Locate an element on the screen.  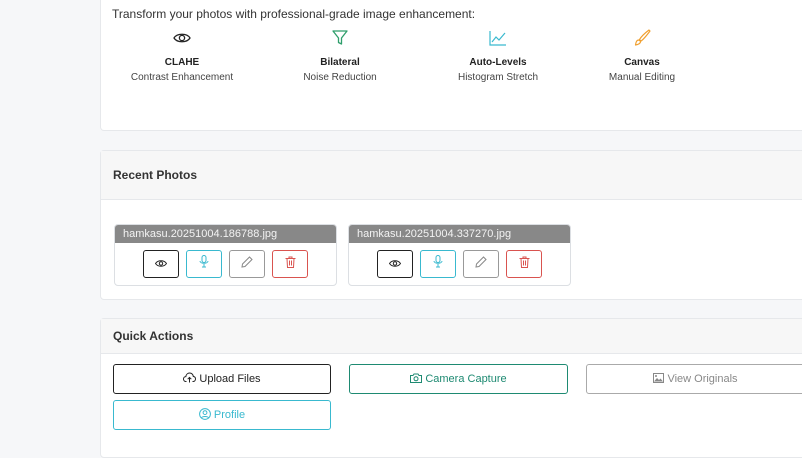
camera-capture-button: Camera Capture is located at coordinates (458, 379).